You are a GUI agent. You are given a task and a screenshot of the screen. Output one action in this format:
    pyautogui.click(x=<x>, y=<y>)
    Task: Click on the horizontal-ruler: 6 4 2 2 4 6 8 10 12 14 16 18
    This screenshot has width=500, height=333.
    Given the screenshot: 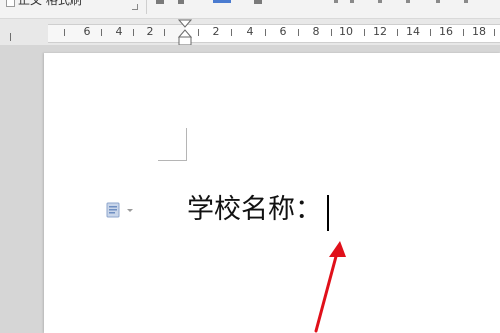 What is the action you would take?
    pyautogui.click(x=250, y=32)
    